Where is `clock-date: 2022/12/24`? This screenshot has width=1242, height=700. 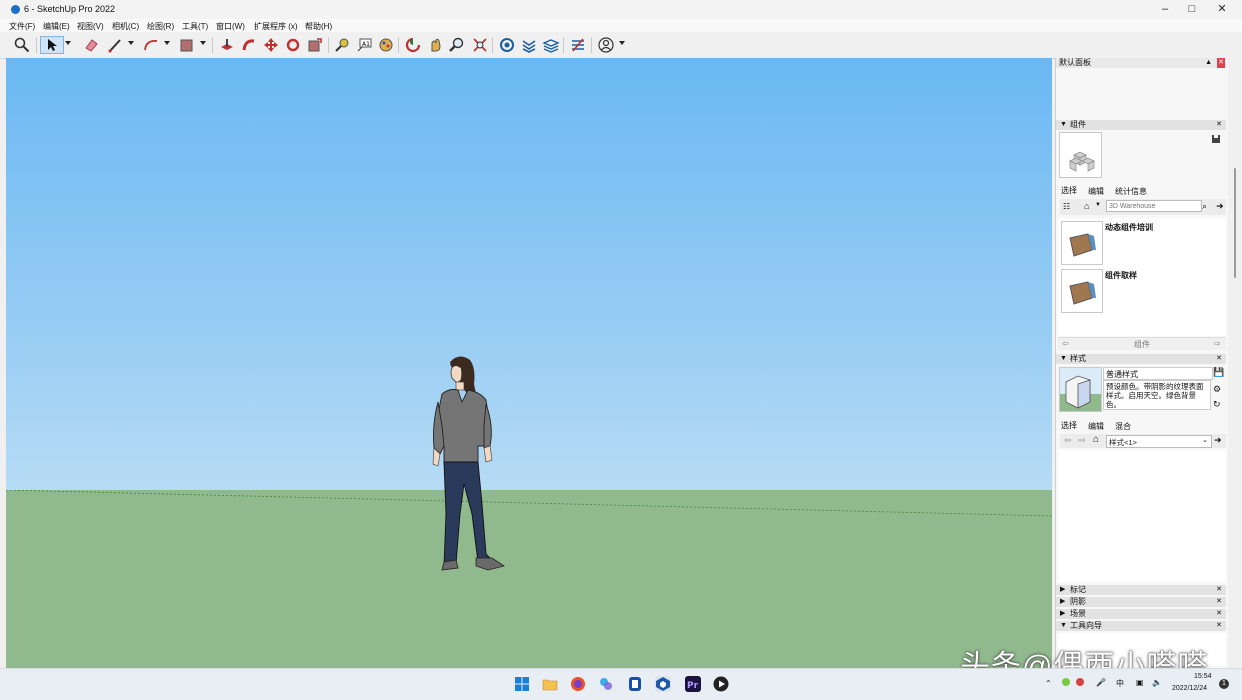 clock-date: 2022/12/24 is located at coordinates (1189, 688).